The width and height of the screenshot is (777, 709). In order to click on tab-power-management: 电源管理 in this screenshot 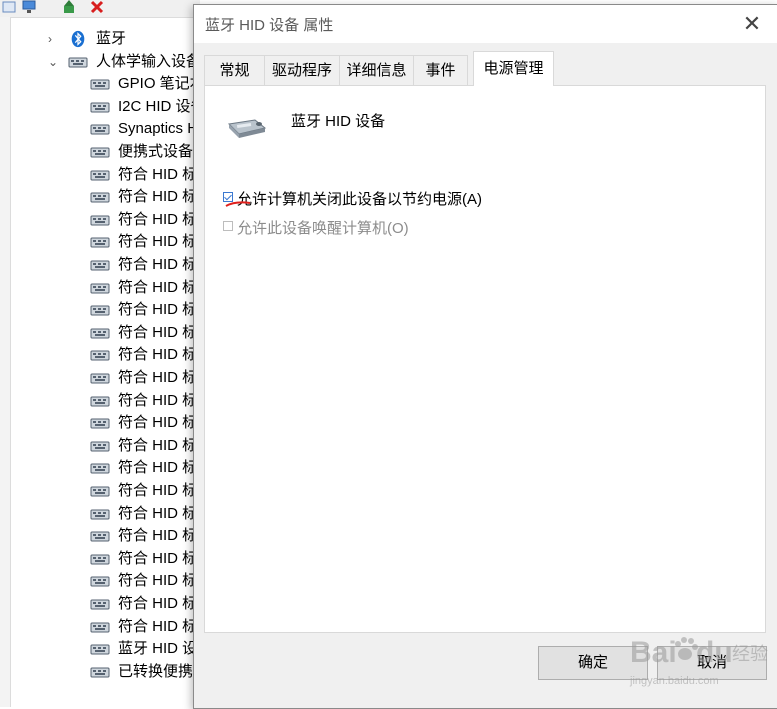, I will do `click(513, 68)`.